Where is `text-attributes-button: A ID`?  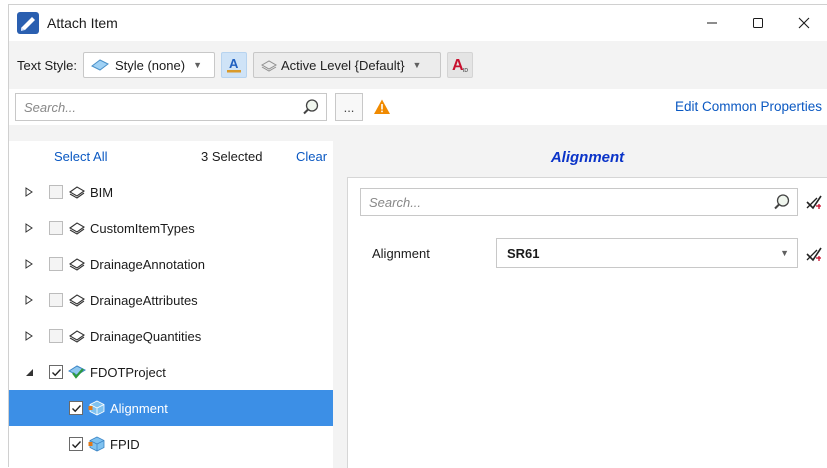
text-attributes-button: A ID is located at coordinates (459, 65).